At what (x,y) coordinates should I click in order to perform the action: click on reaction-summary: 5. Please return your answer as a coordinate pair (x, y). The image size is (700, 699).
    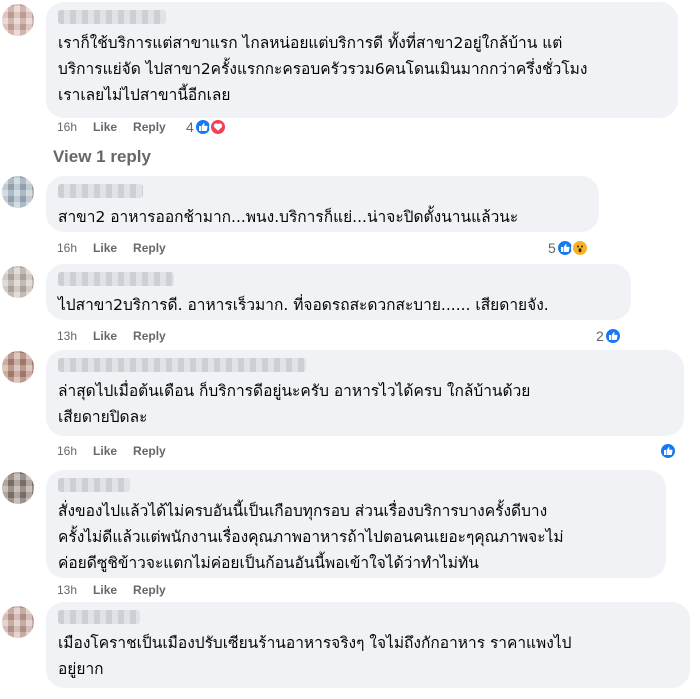
    Looking at the image, I should click on (568, 248).